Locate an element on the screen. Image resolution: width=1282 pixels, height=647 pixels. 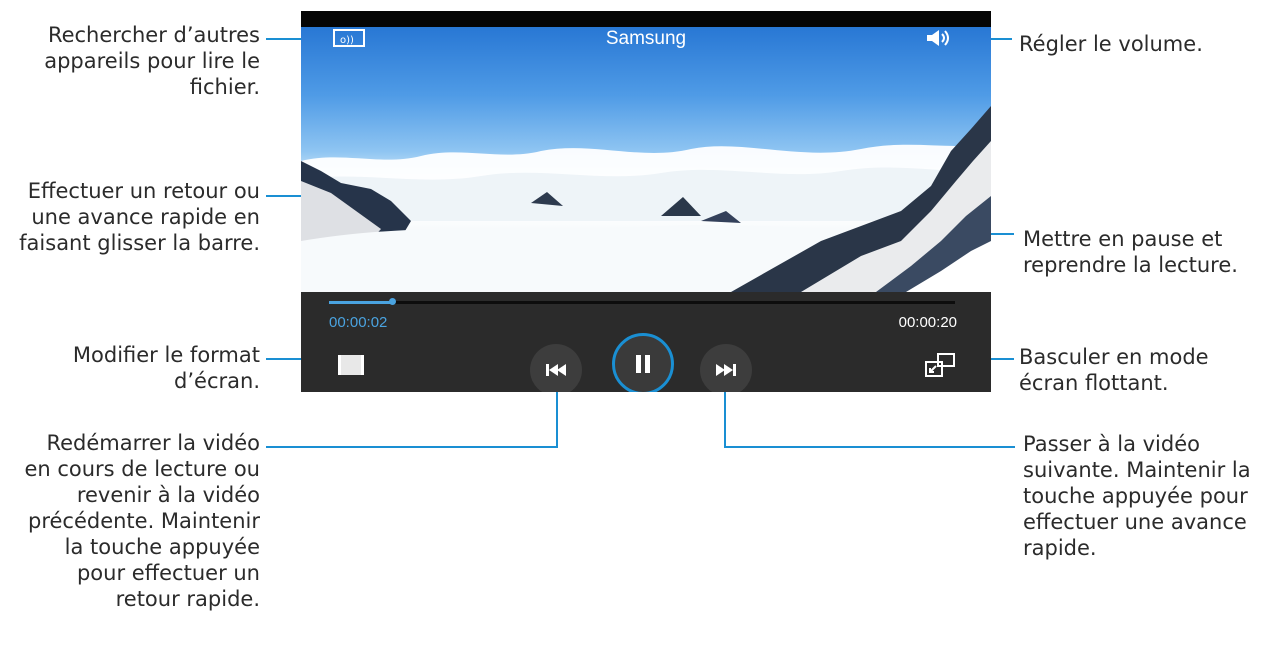
total-time: 00:00:20 is located at coordinates (927, 322).